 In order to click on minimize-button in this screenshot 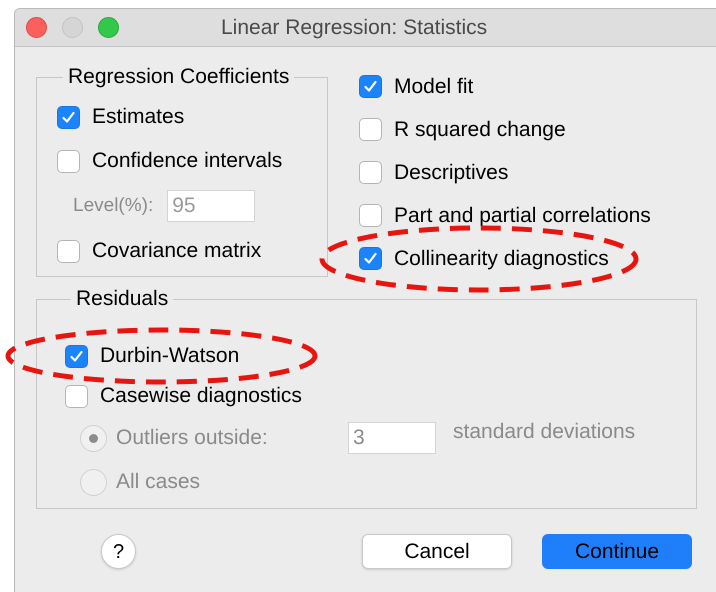, I will do `click(72, 27)`.